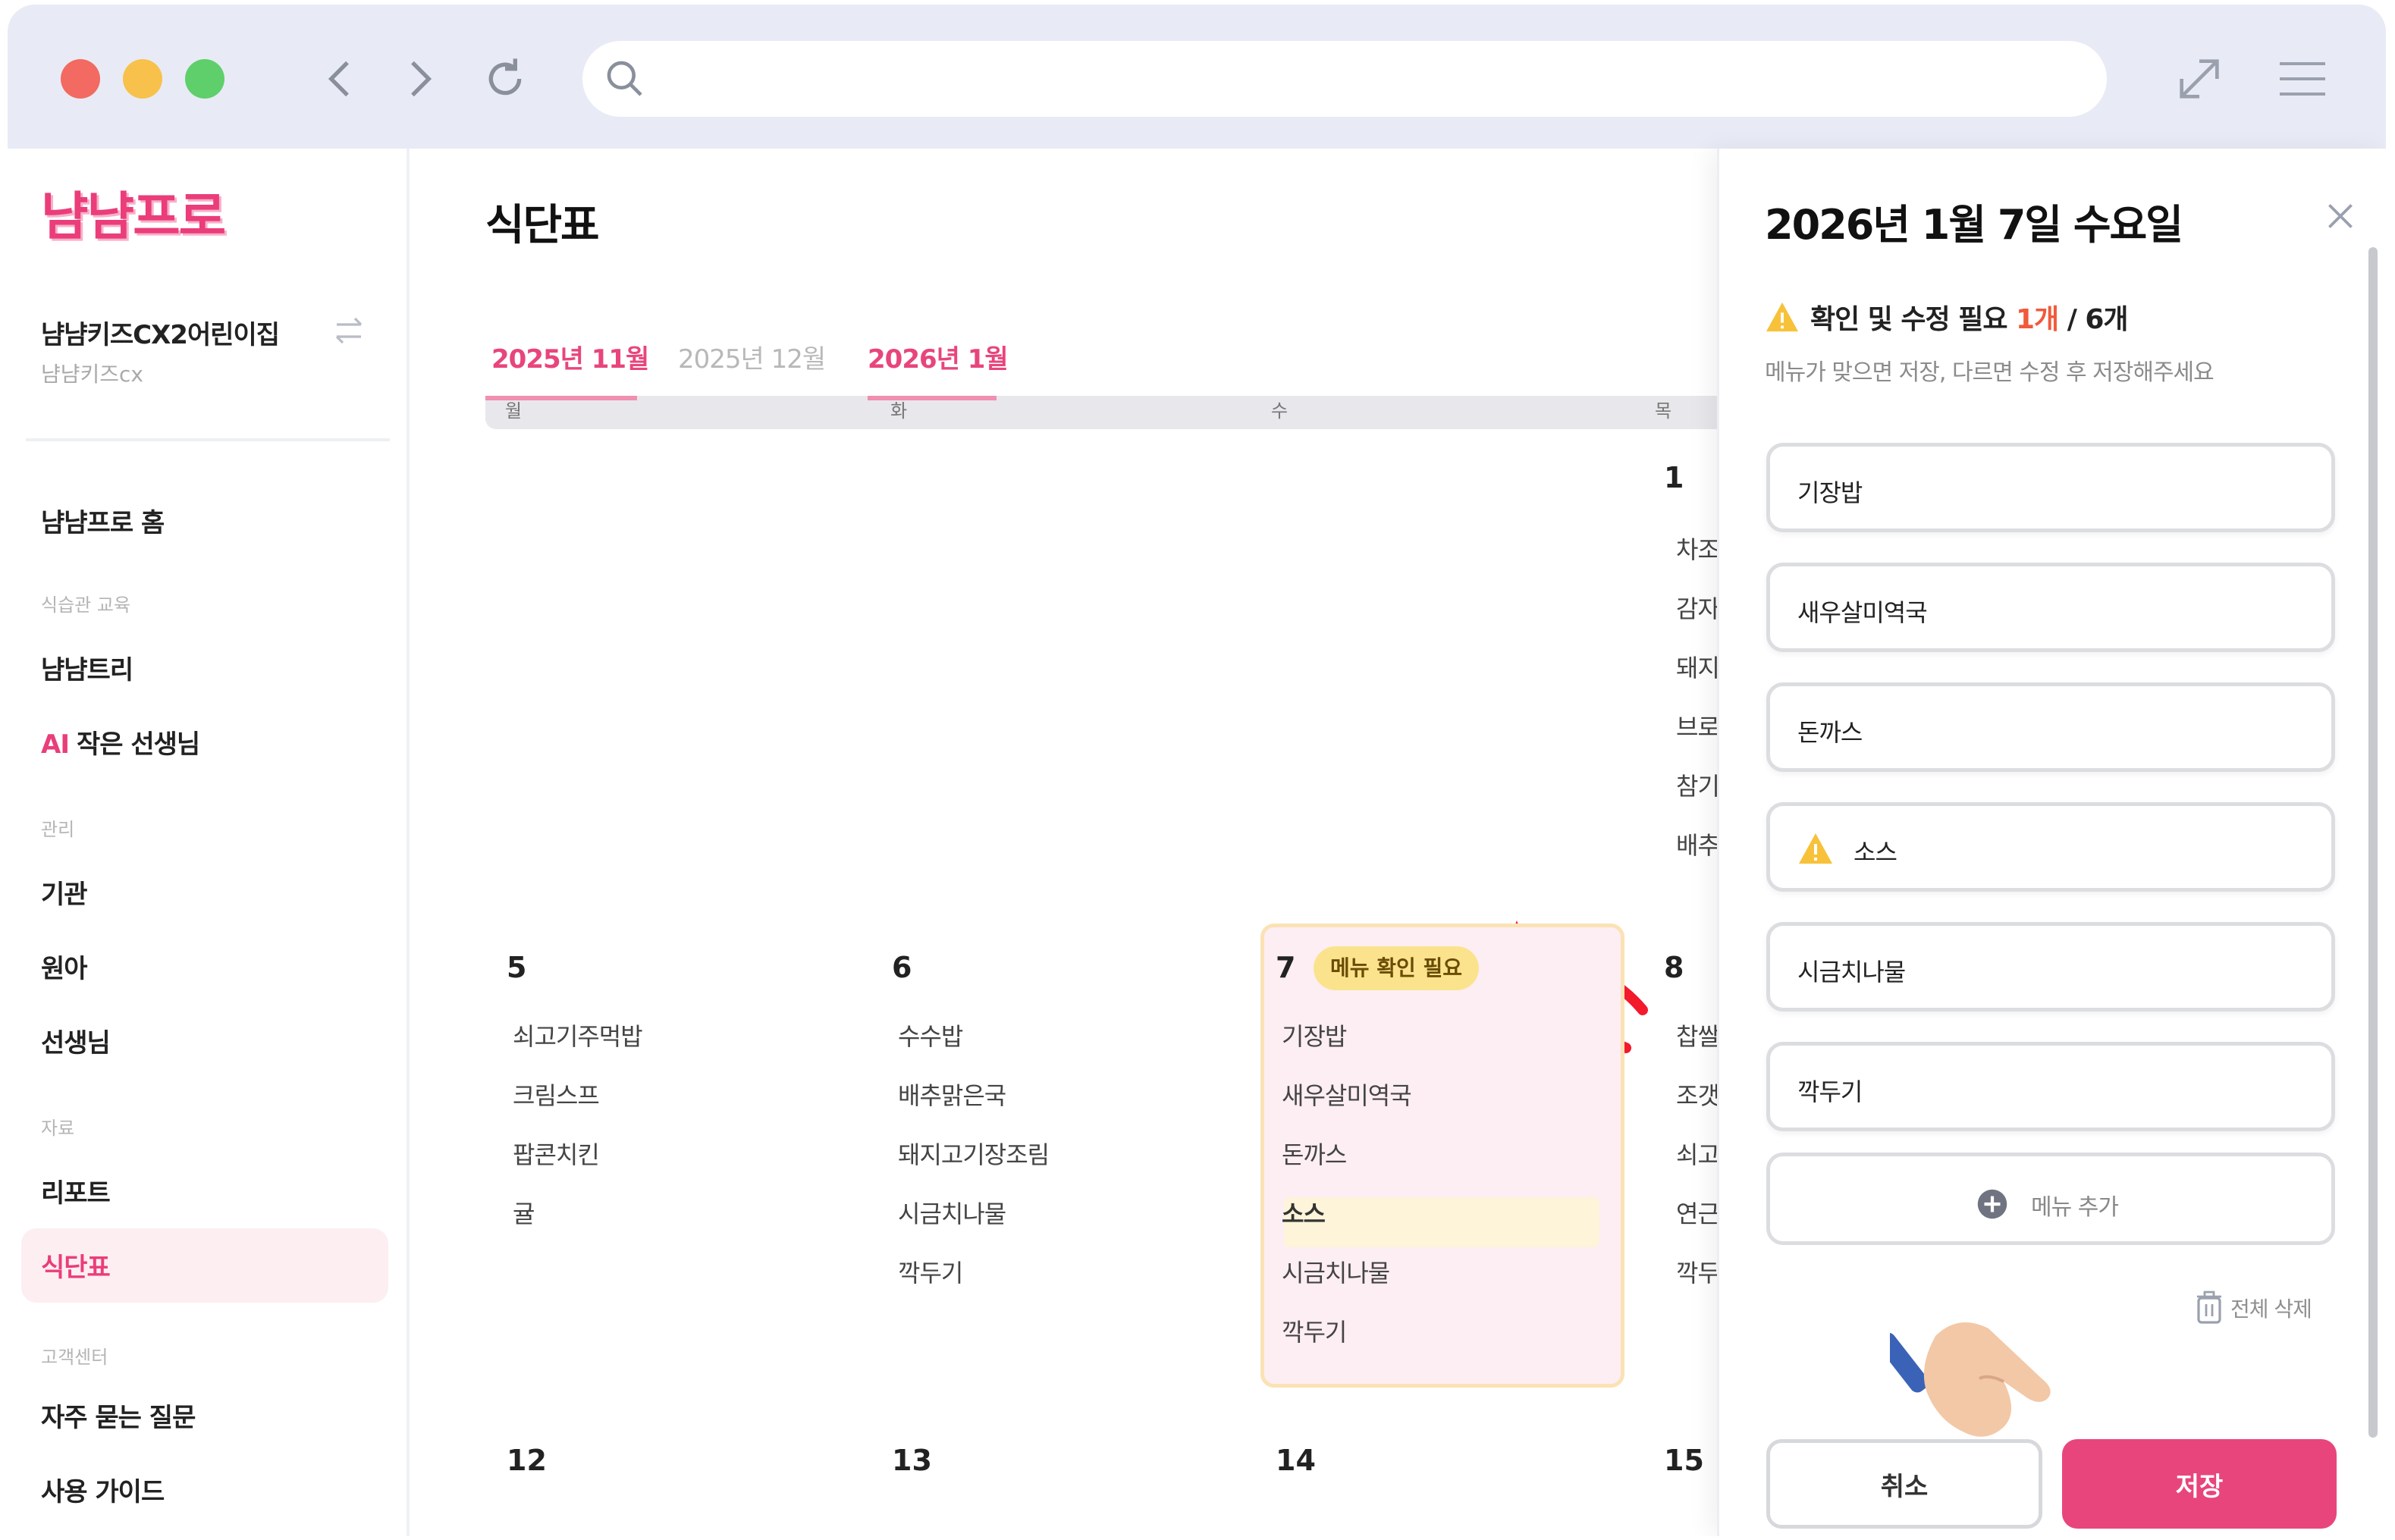  I want to click on meal-item-warned: 소스, so click(1304, 1214).